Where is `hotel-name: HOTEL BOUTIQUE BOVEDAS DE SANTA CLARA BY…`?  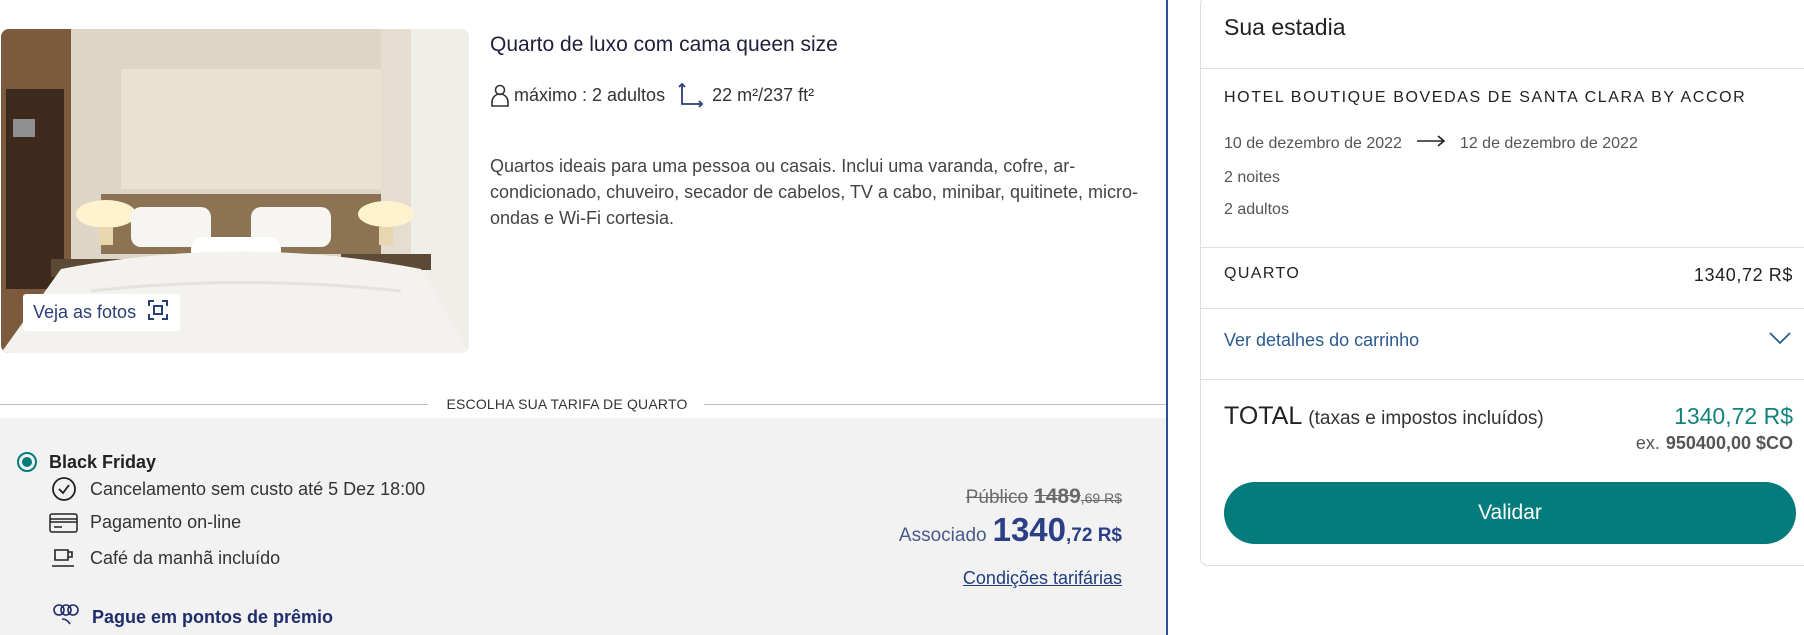
hotel-name: HOTEL BOUTIQUE BOVEDAS DE SANTA CLARA BY… is located at coordinates (1485, 97).